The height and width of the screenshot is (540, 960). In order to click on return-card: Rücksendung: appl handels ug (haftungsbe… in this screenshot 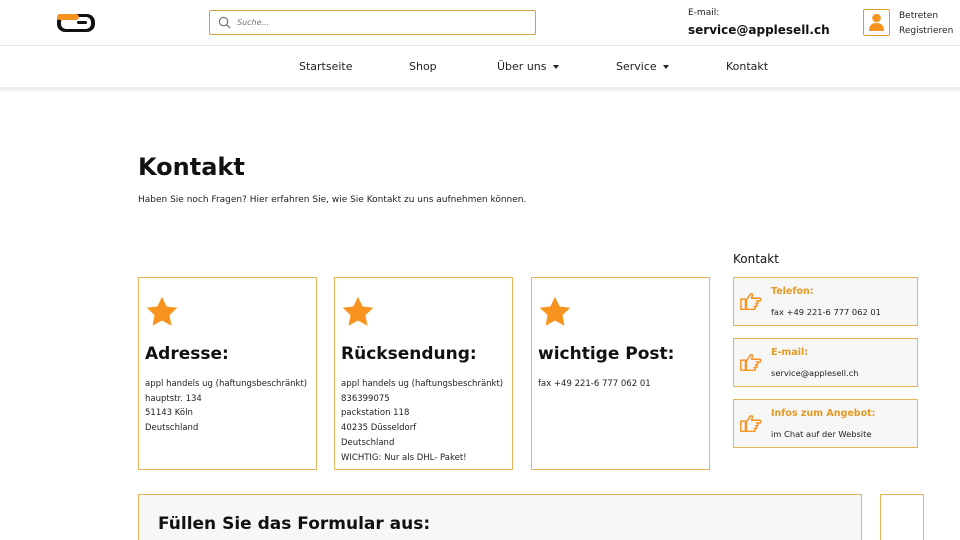, I will do `click(423, 373)`.